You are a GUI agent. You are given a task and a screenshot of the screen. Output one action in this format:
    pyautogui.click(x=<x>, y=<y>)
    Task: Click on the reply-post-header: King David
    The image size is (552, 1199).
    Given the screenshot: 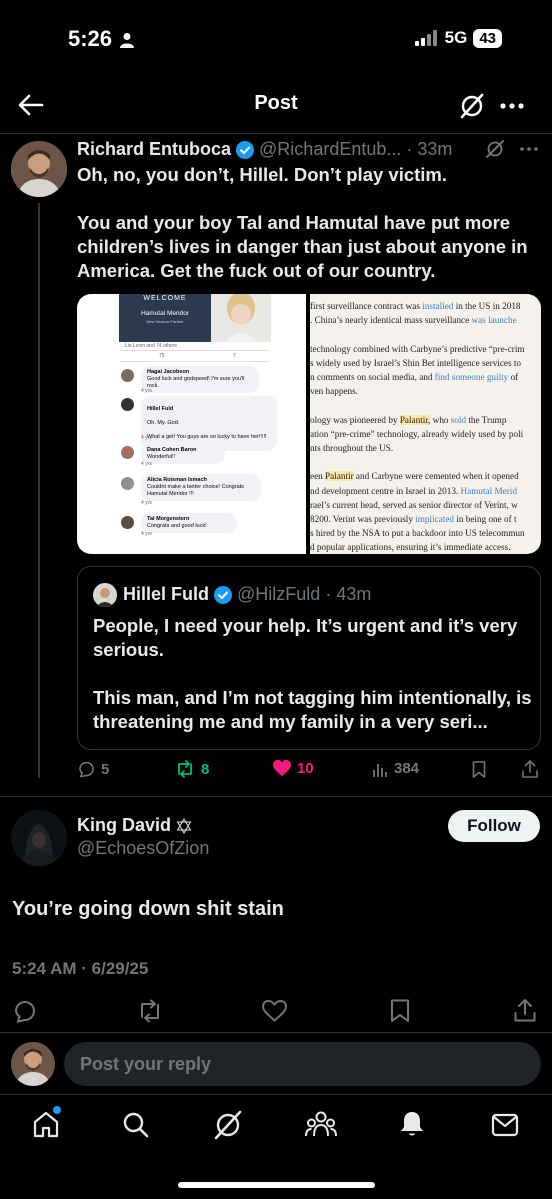 What is the action you would take?
    pyautogui.click(x=134, y=825)
    